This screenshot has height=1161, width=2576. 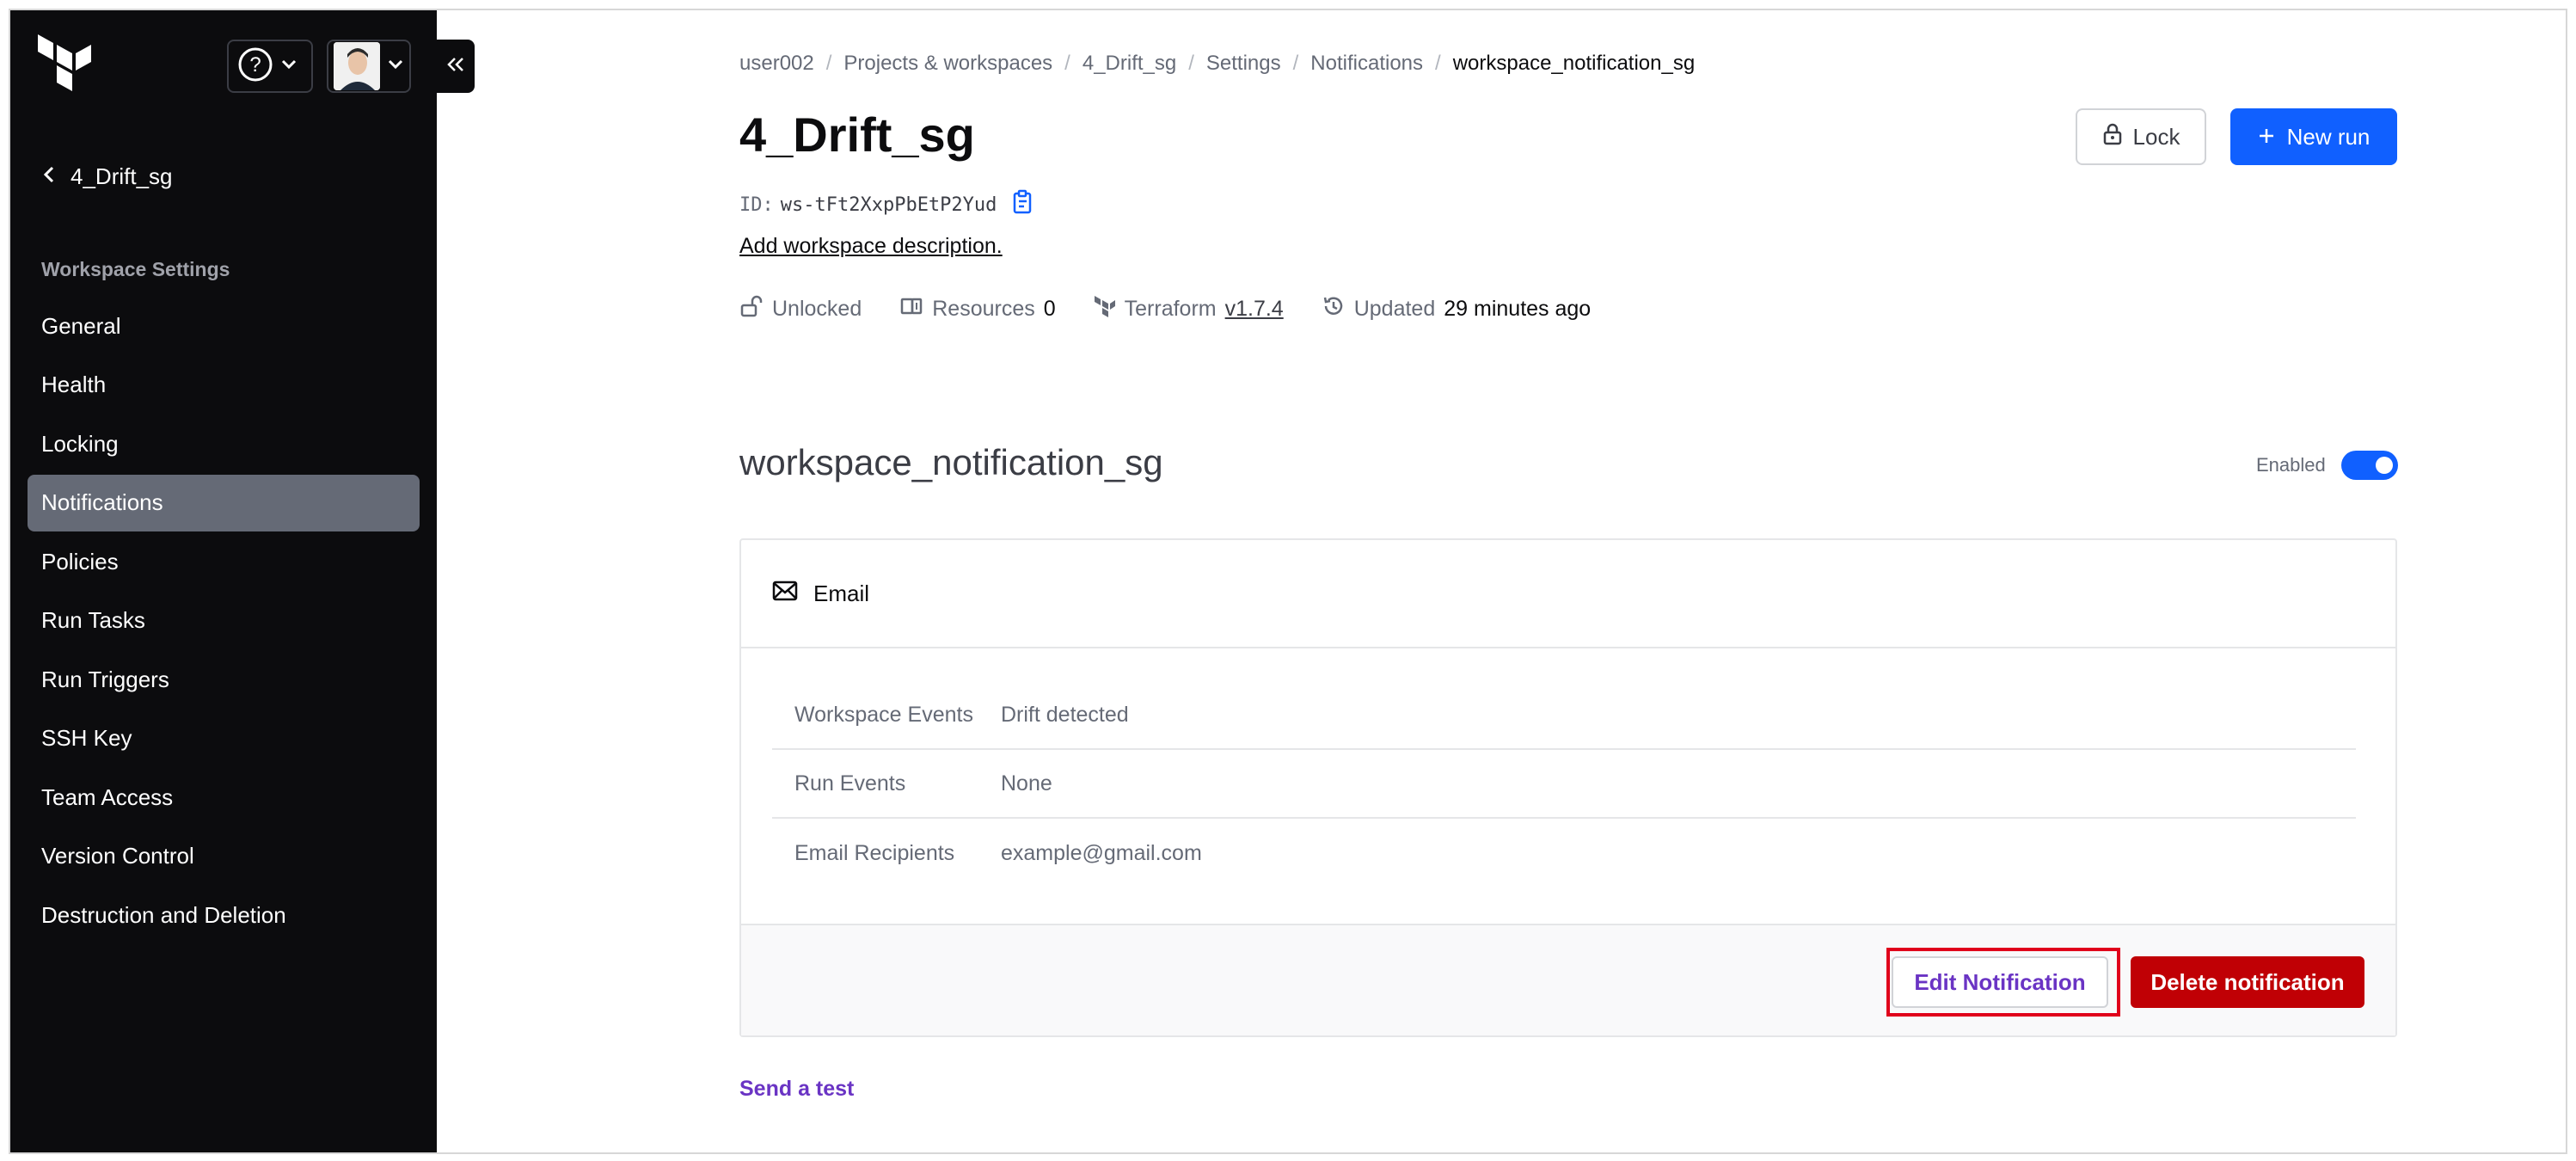 What do you see at coordinates (1171, 309) in the screenshot?
I see `terraform-label: Terraform` at bounding box center [1171, 309].